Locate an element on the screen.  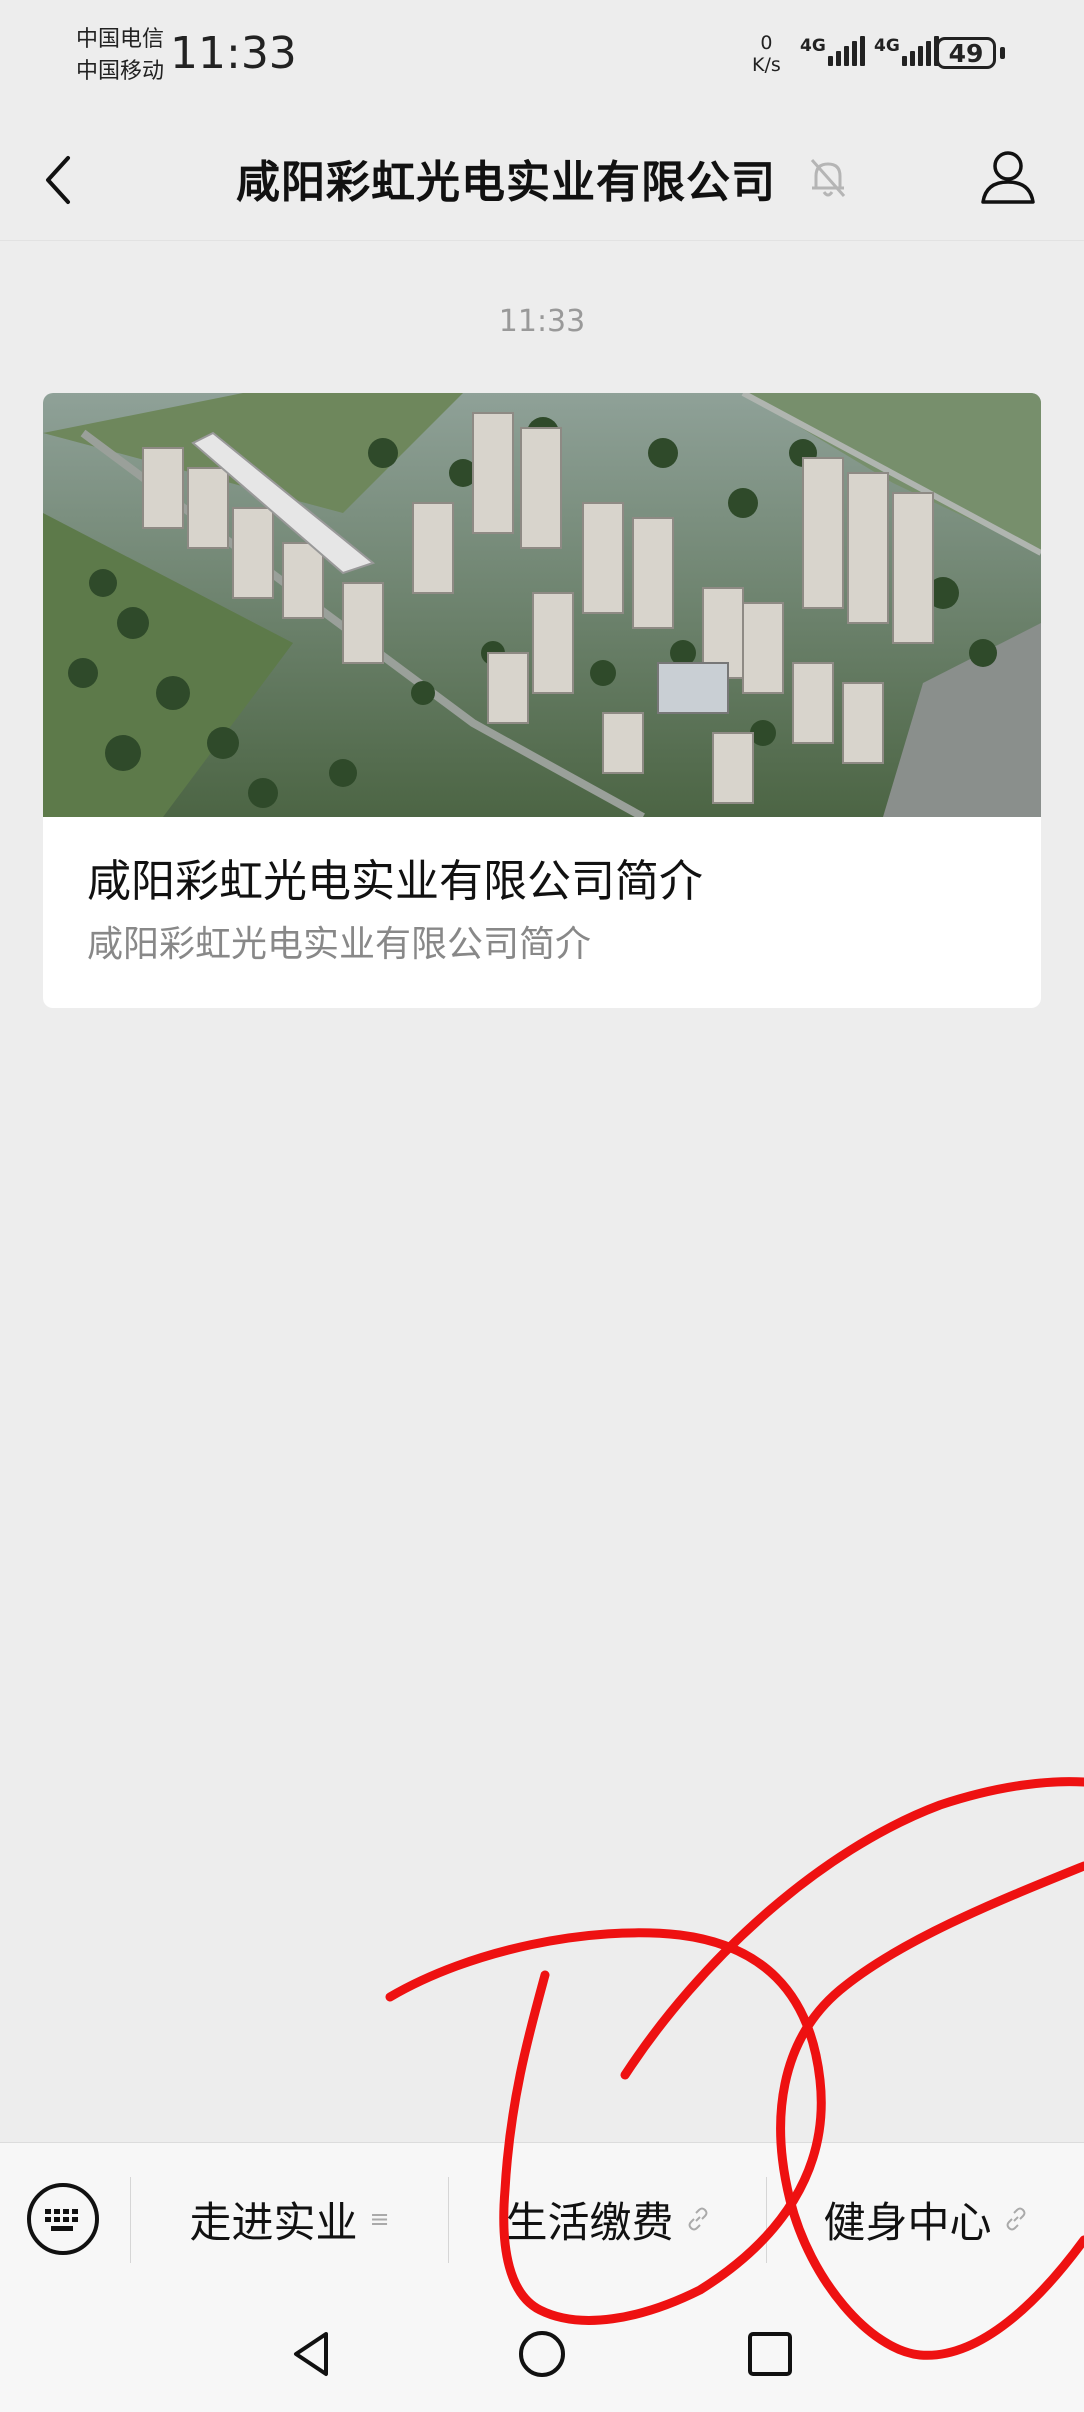
signal-2-icon: 4G is located at coordinates (908, 51).